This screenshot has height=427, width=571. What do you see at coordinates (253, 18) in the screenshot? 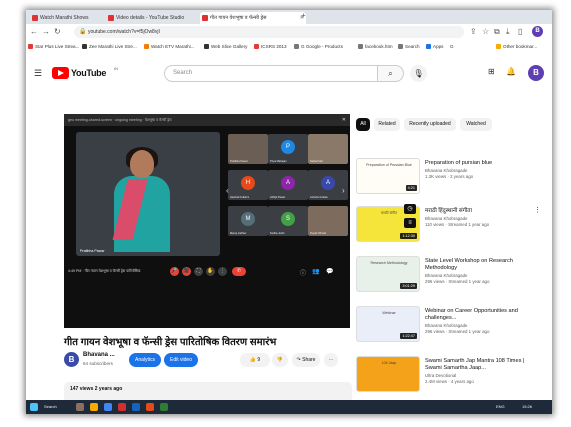
I see `tab-3-active: गीत गायन वेशभूषा व फॅन्सी ड्रेस ✕` at bounding box center [253, 18].